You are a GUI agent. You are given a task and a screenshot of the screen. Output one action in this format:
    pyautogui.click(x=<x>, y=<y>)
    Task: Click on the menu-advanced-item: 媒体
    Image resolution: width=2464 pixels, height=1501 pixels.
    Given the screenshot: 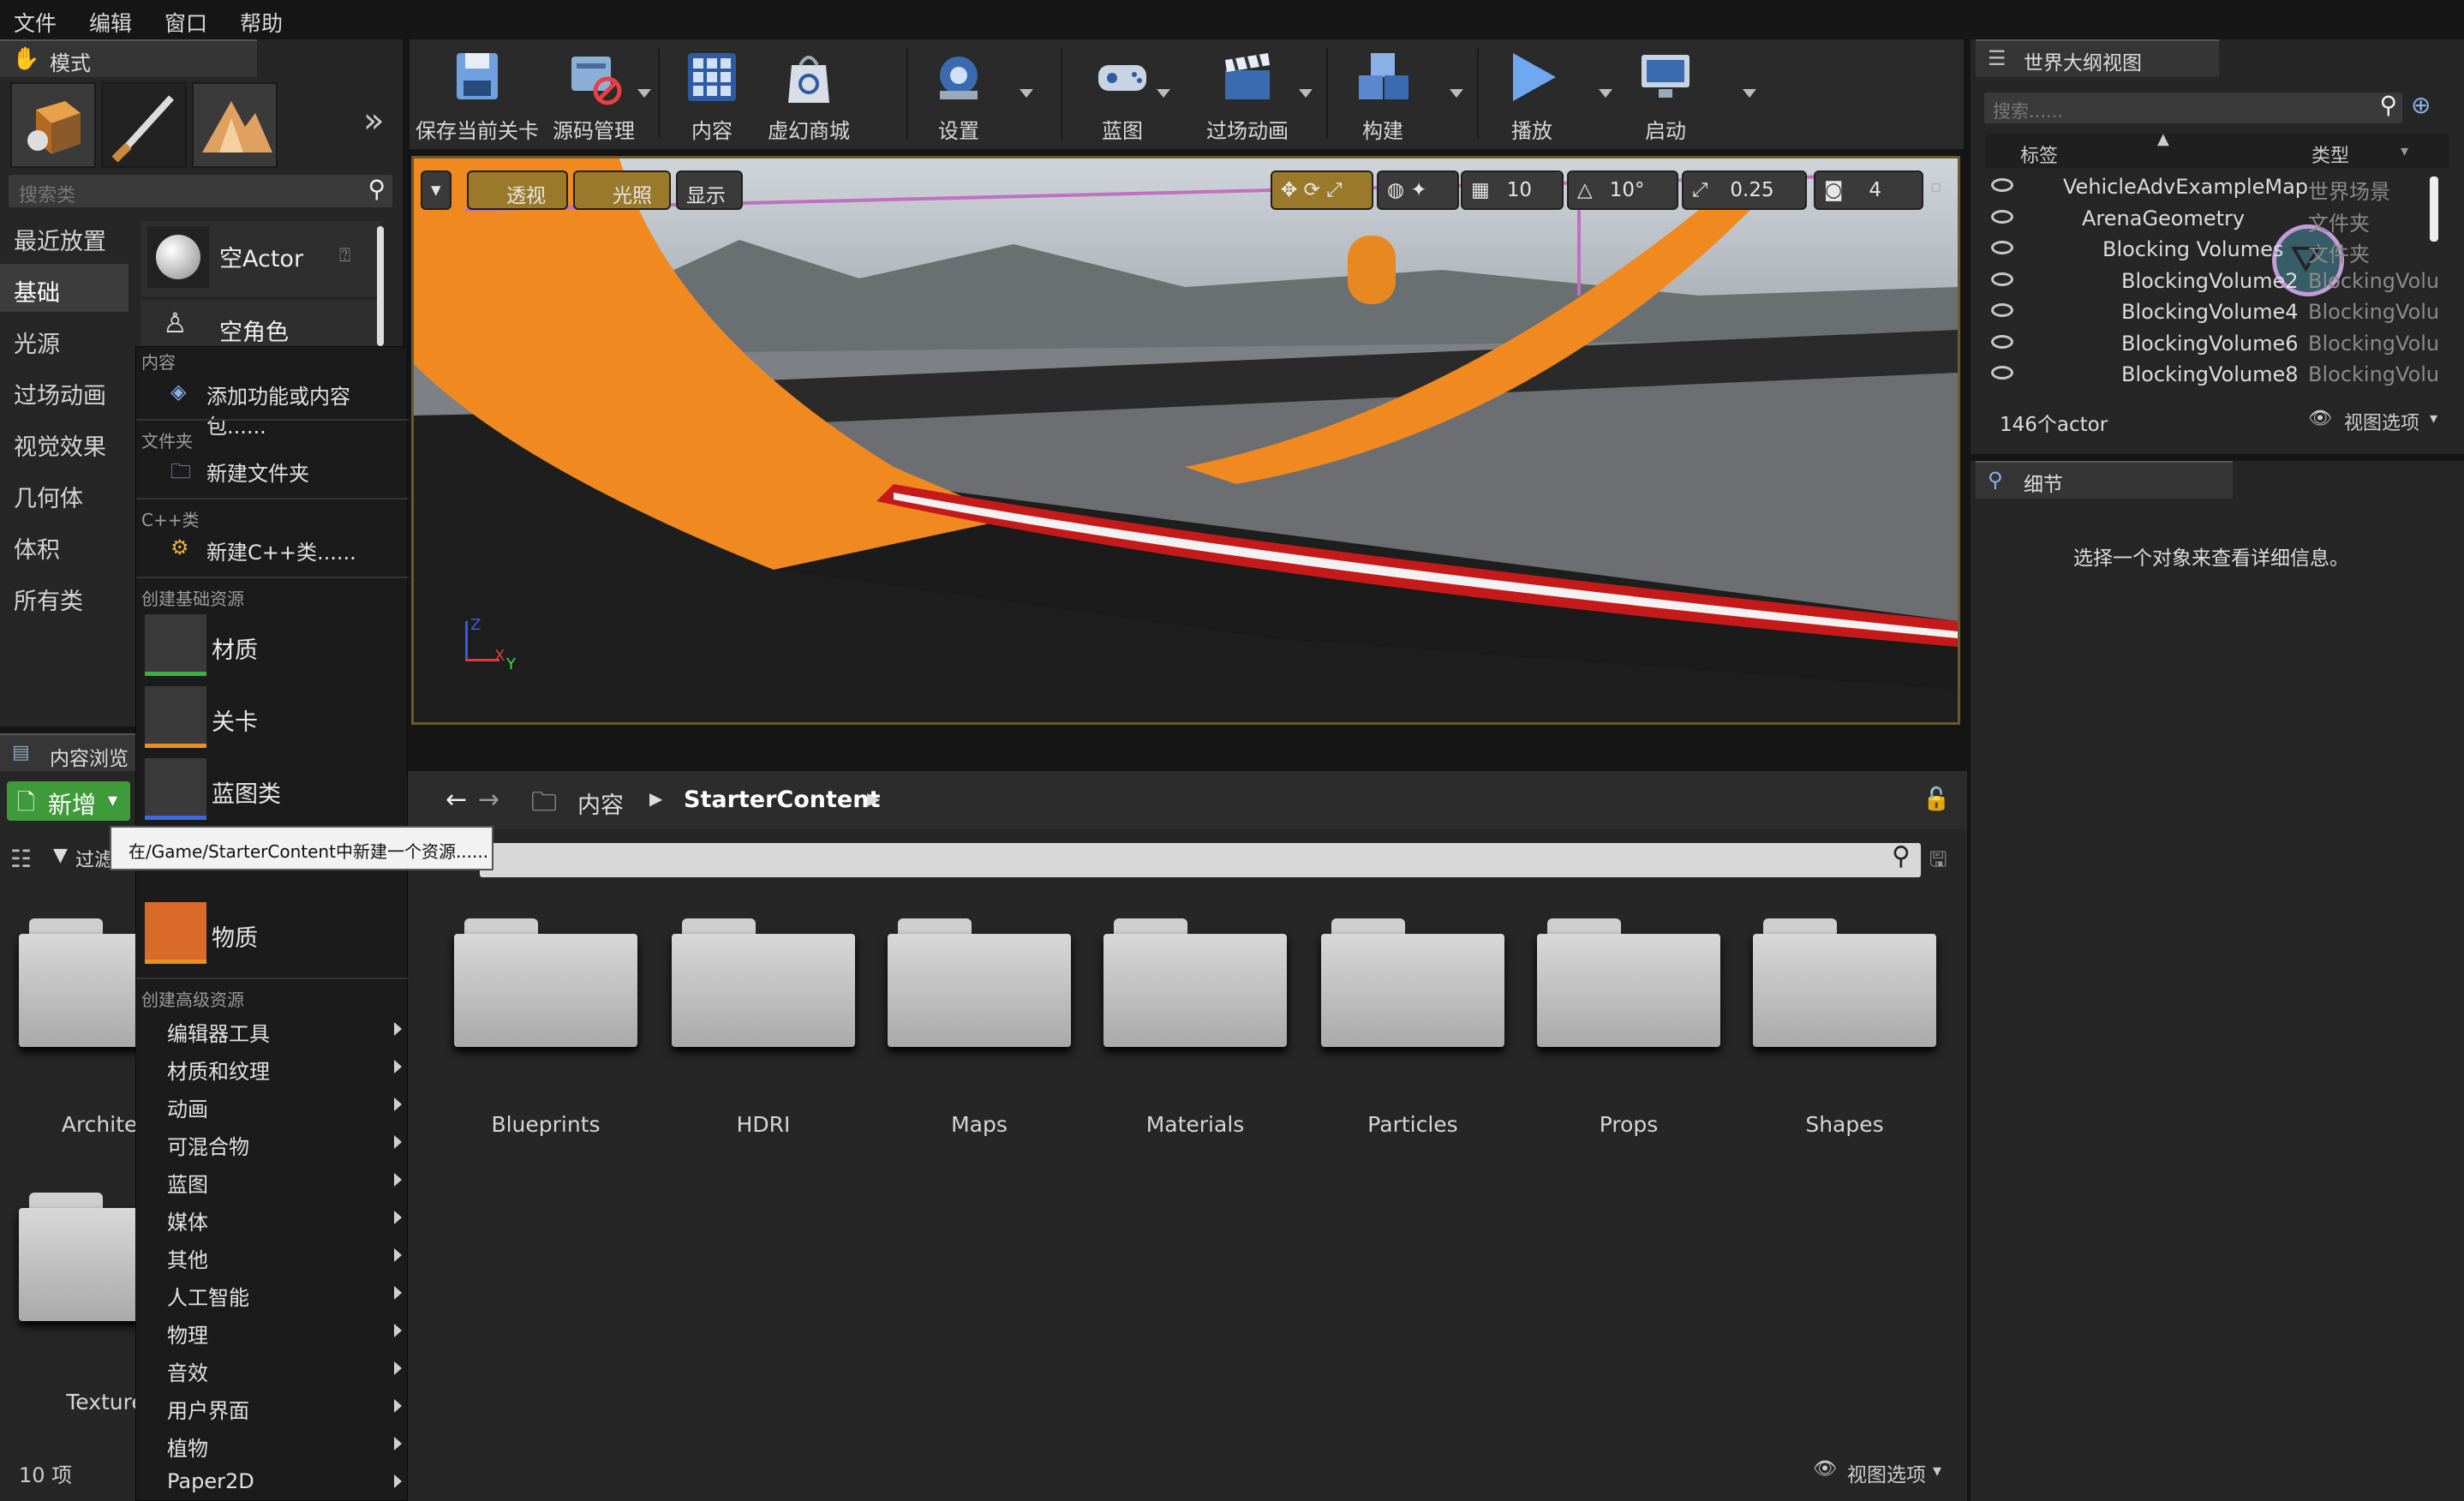 What is the action you would take?
    pyautogui.click(x=187, y=1220)
    